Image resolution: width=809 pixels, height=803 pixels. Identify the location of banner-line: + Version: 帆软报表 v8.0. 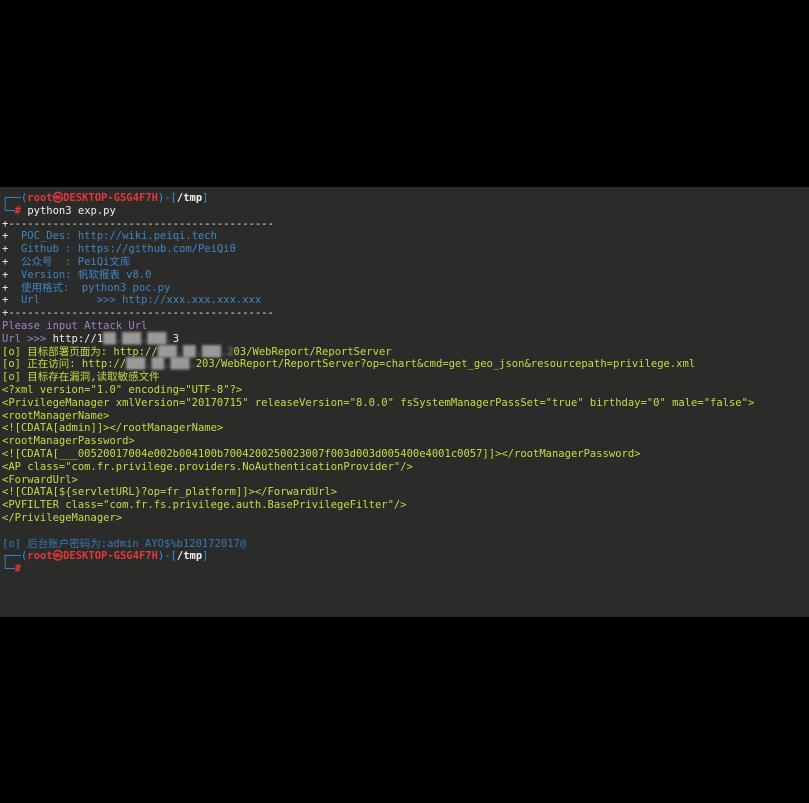
(378, 275).